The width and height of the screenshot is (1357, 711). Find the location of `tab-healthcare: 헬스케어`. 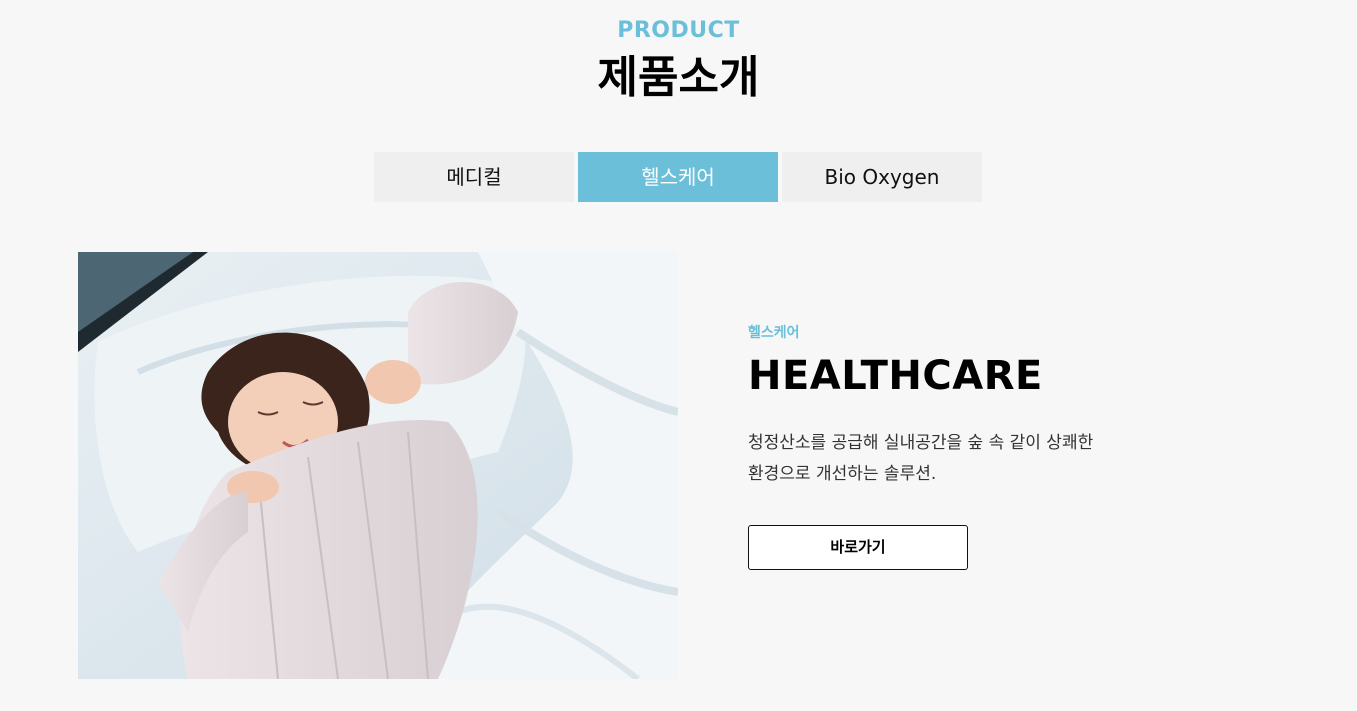

tab-healthcare: 헬스케어 is located at coordinates (678, 177).